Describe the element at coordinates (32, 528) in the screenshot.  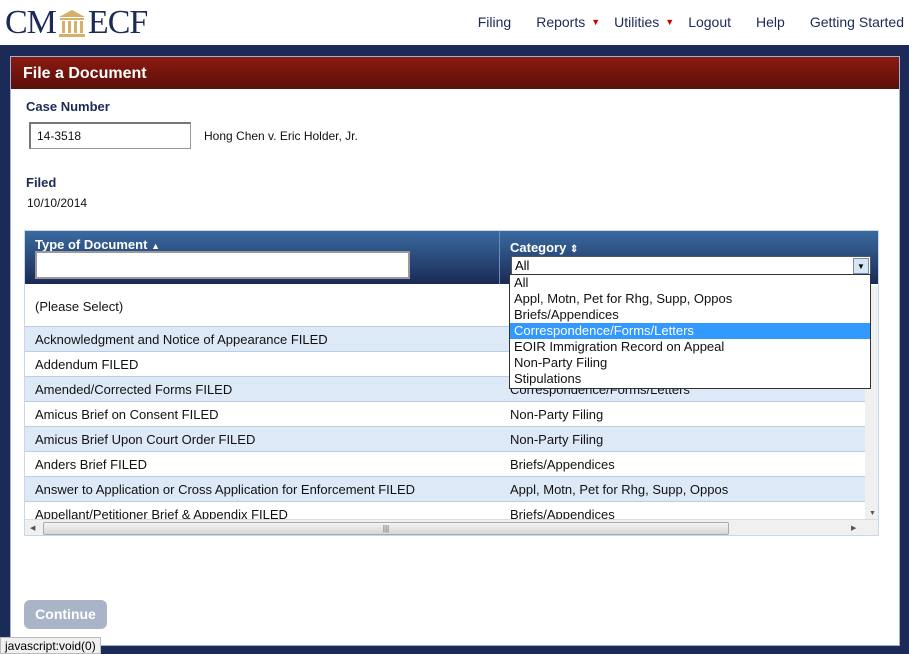
I see `scroll-left-icon: ◀` at that location.